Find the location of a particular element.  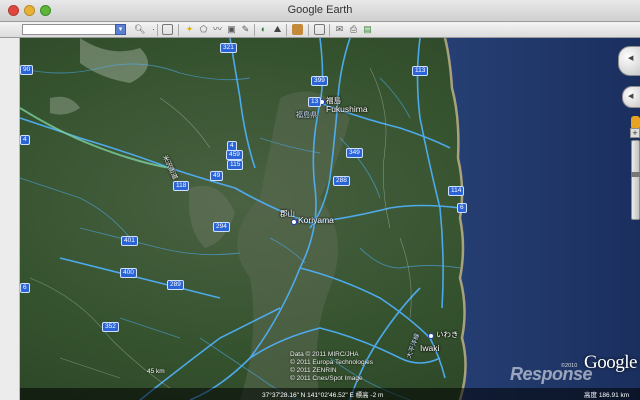

route-shield: 49 is located at coordinates (217, 176).